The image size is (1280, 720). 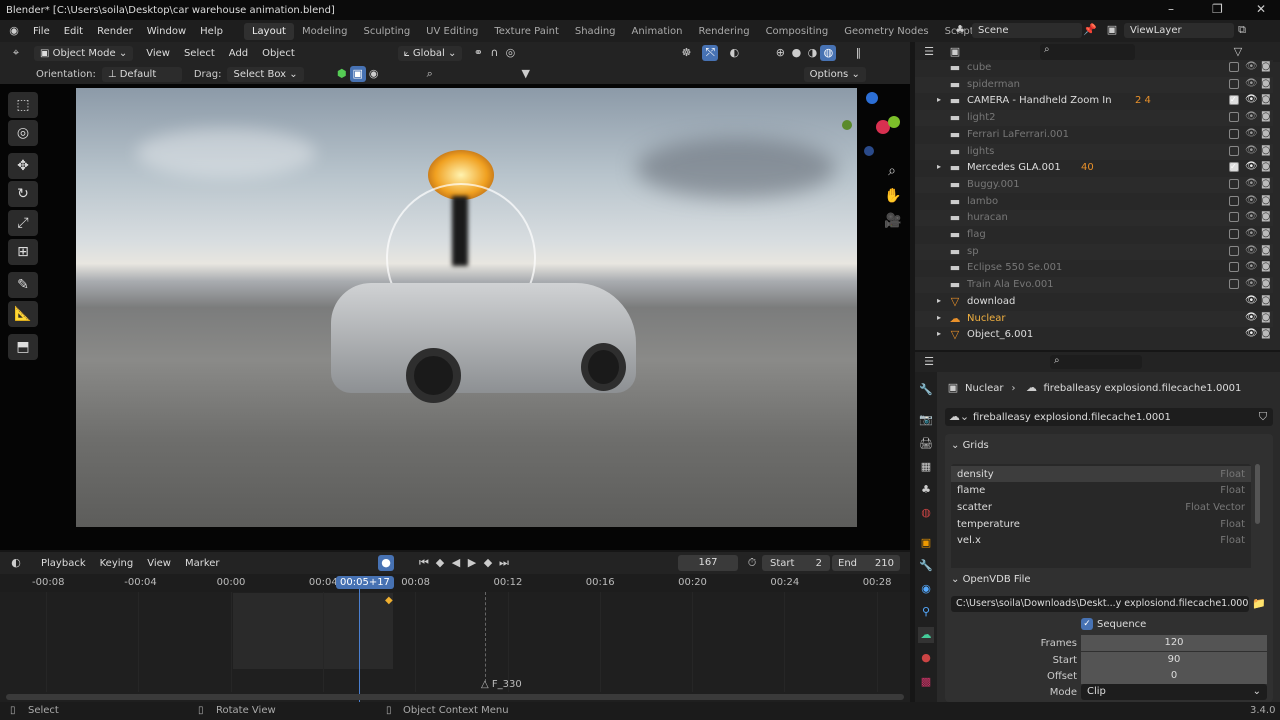 I want to click on axis-y, so click(x=894, y=122).